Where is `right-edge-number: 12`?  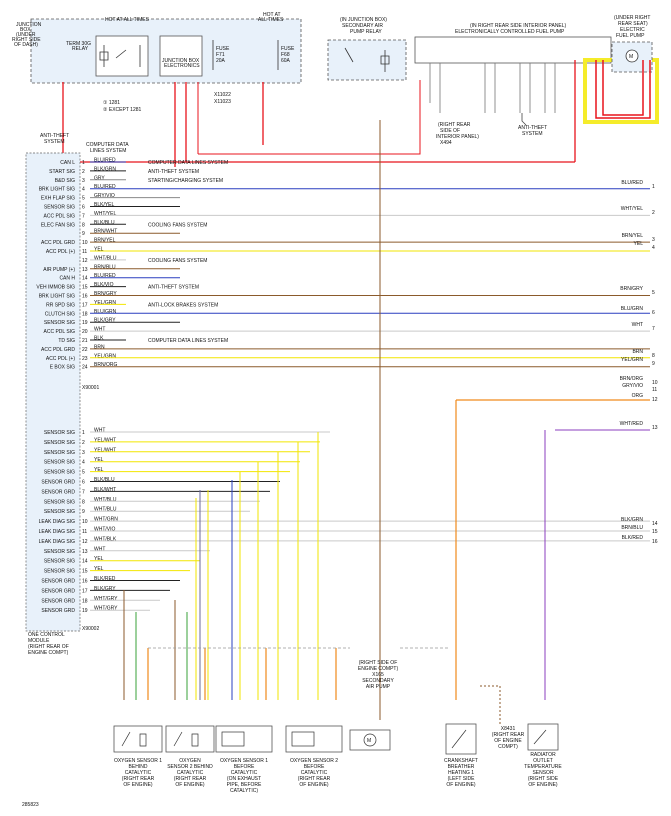 right-edge-number: 12 is located at coordinates (655, 400).